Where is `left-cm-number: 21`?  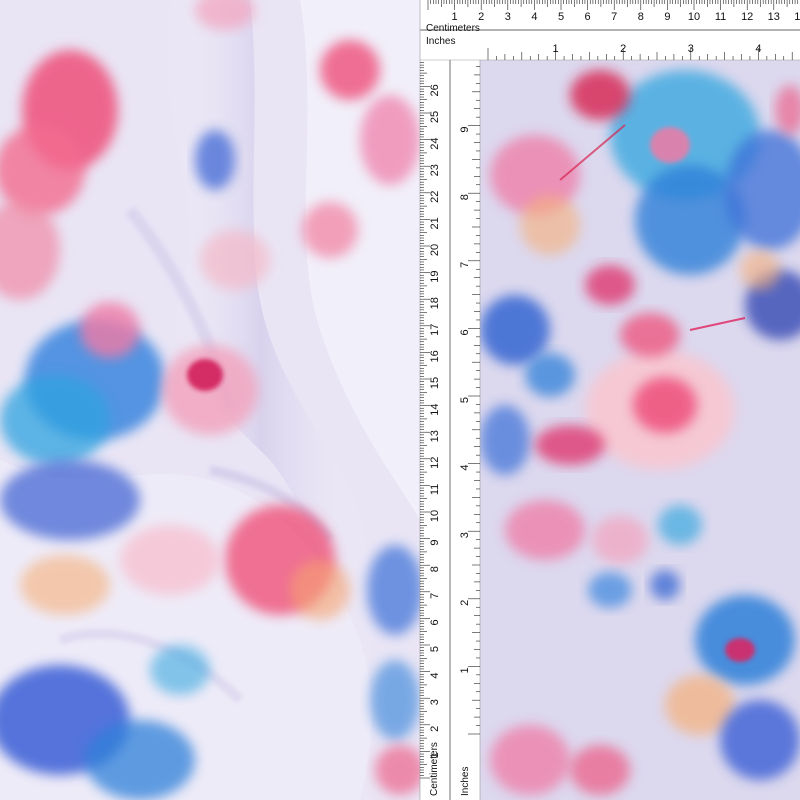 left-cm-number: 21 is located at coordinates (435, 223).